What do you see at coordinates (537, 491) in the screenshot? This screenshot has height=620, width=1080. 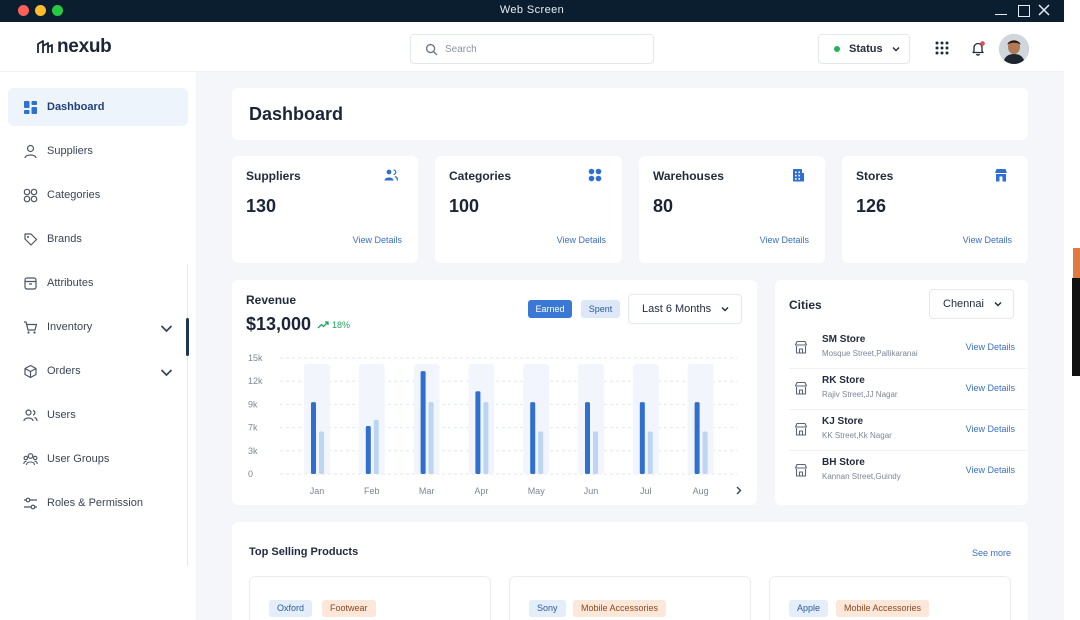 I see `x-tick-label: May` at bounding box center [537, 491].